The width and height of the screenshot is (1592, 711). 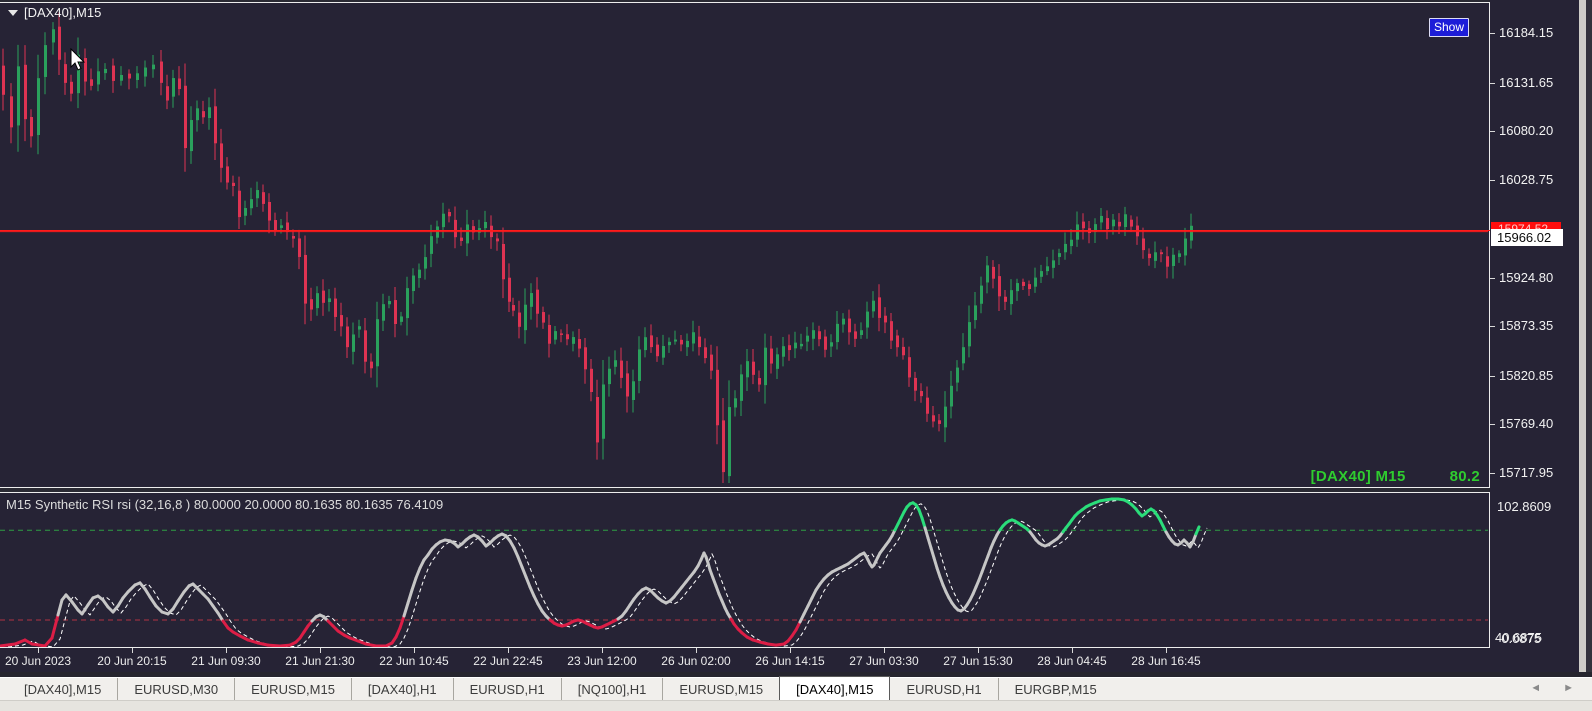 I want to click on chart-tab-eurusd-h1-8: EURUSD,H1, so click(x=943, y=689).